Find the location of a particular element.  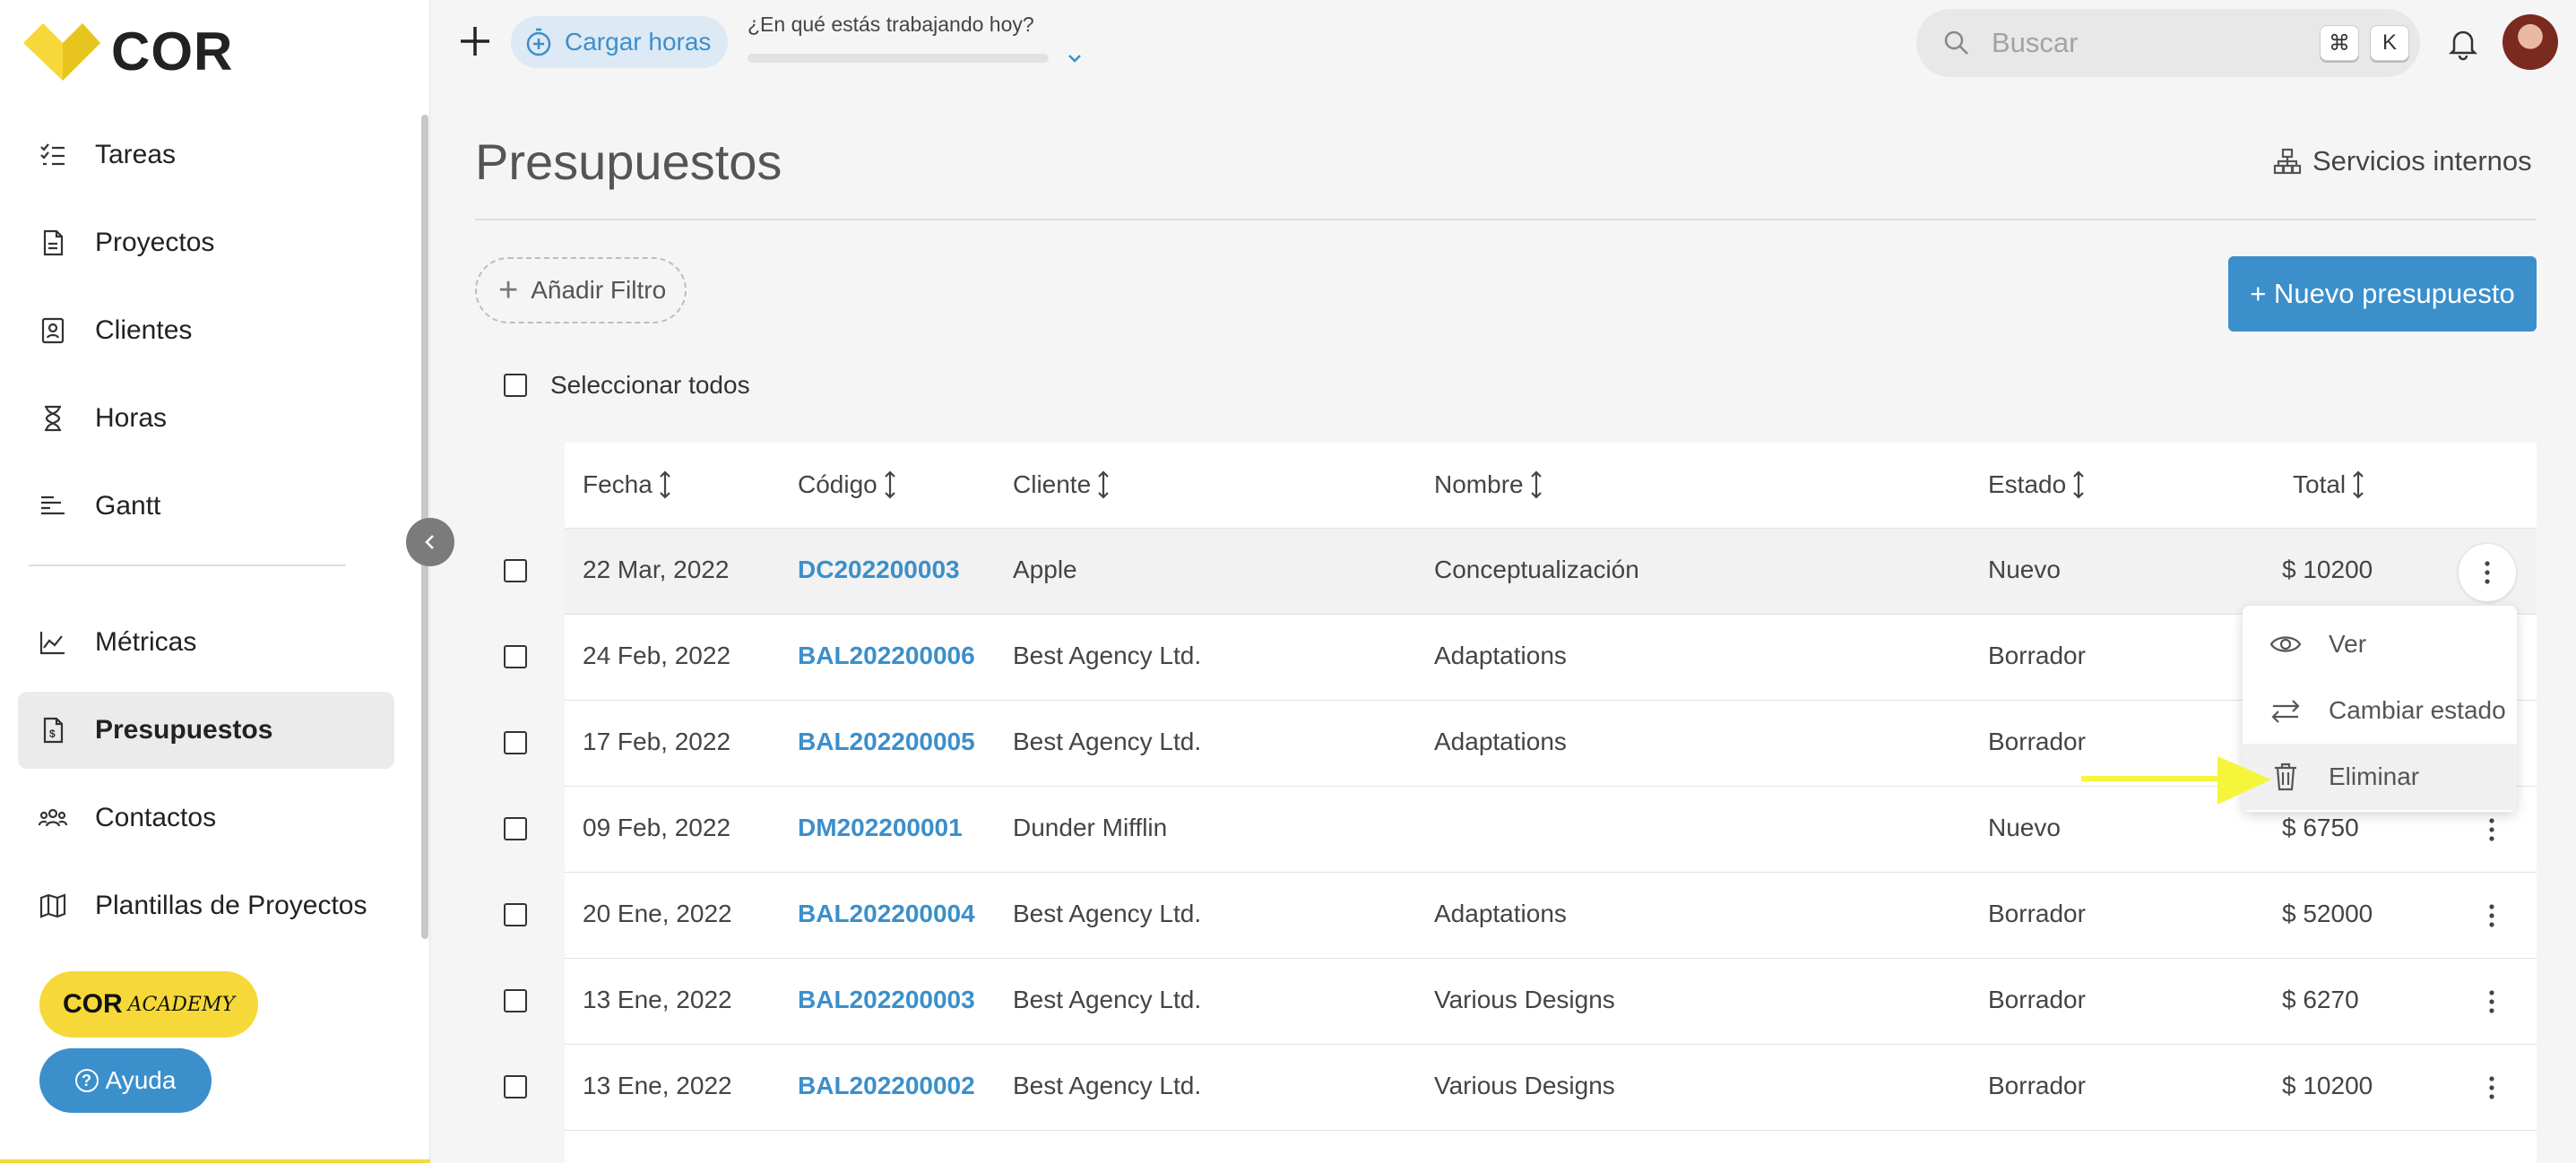

annotation-arrow is located at coordinates (2176, 780).